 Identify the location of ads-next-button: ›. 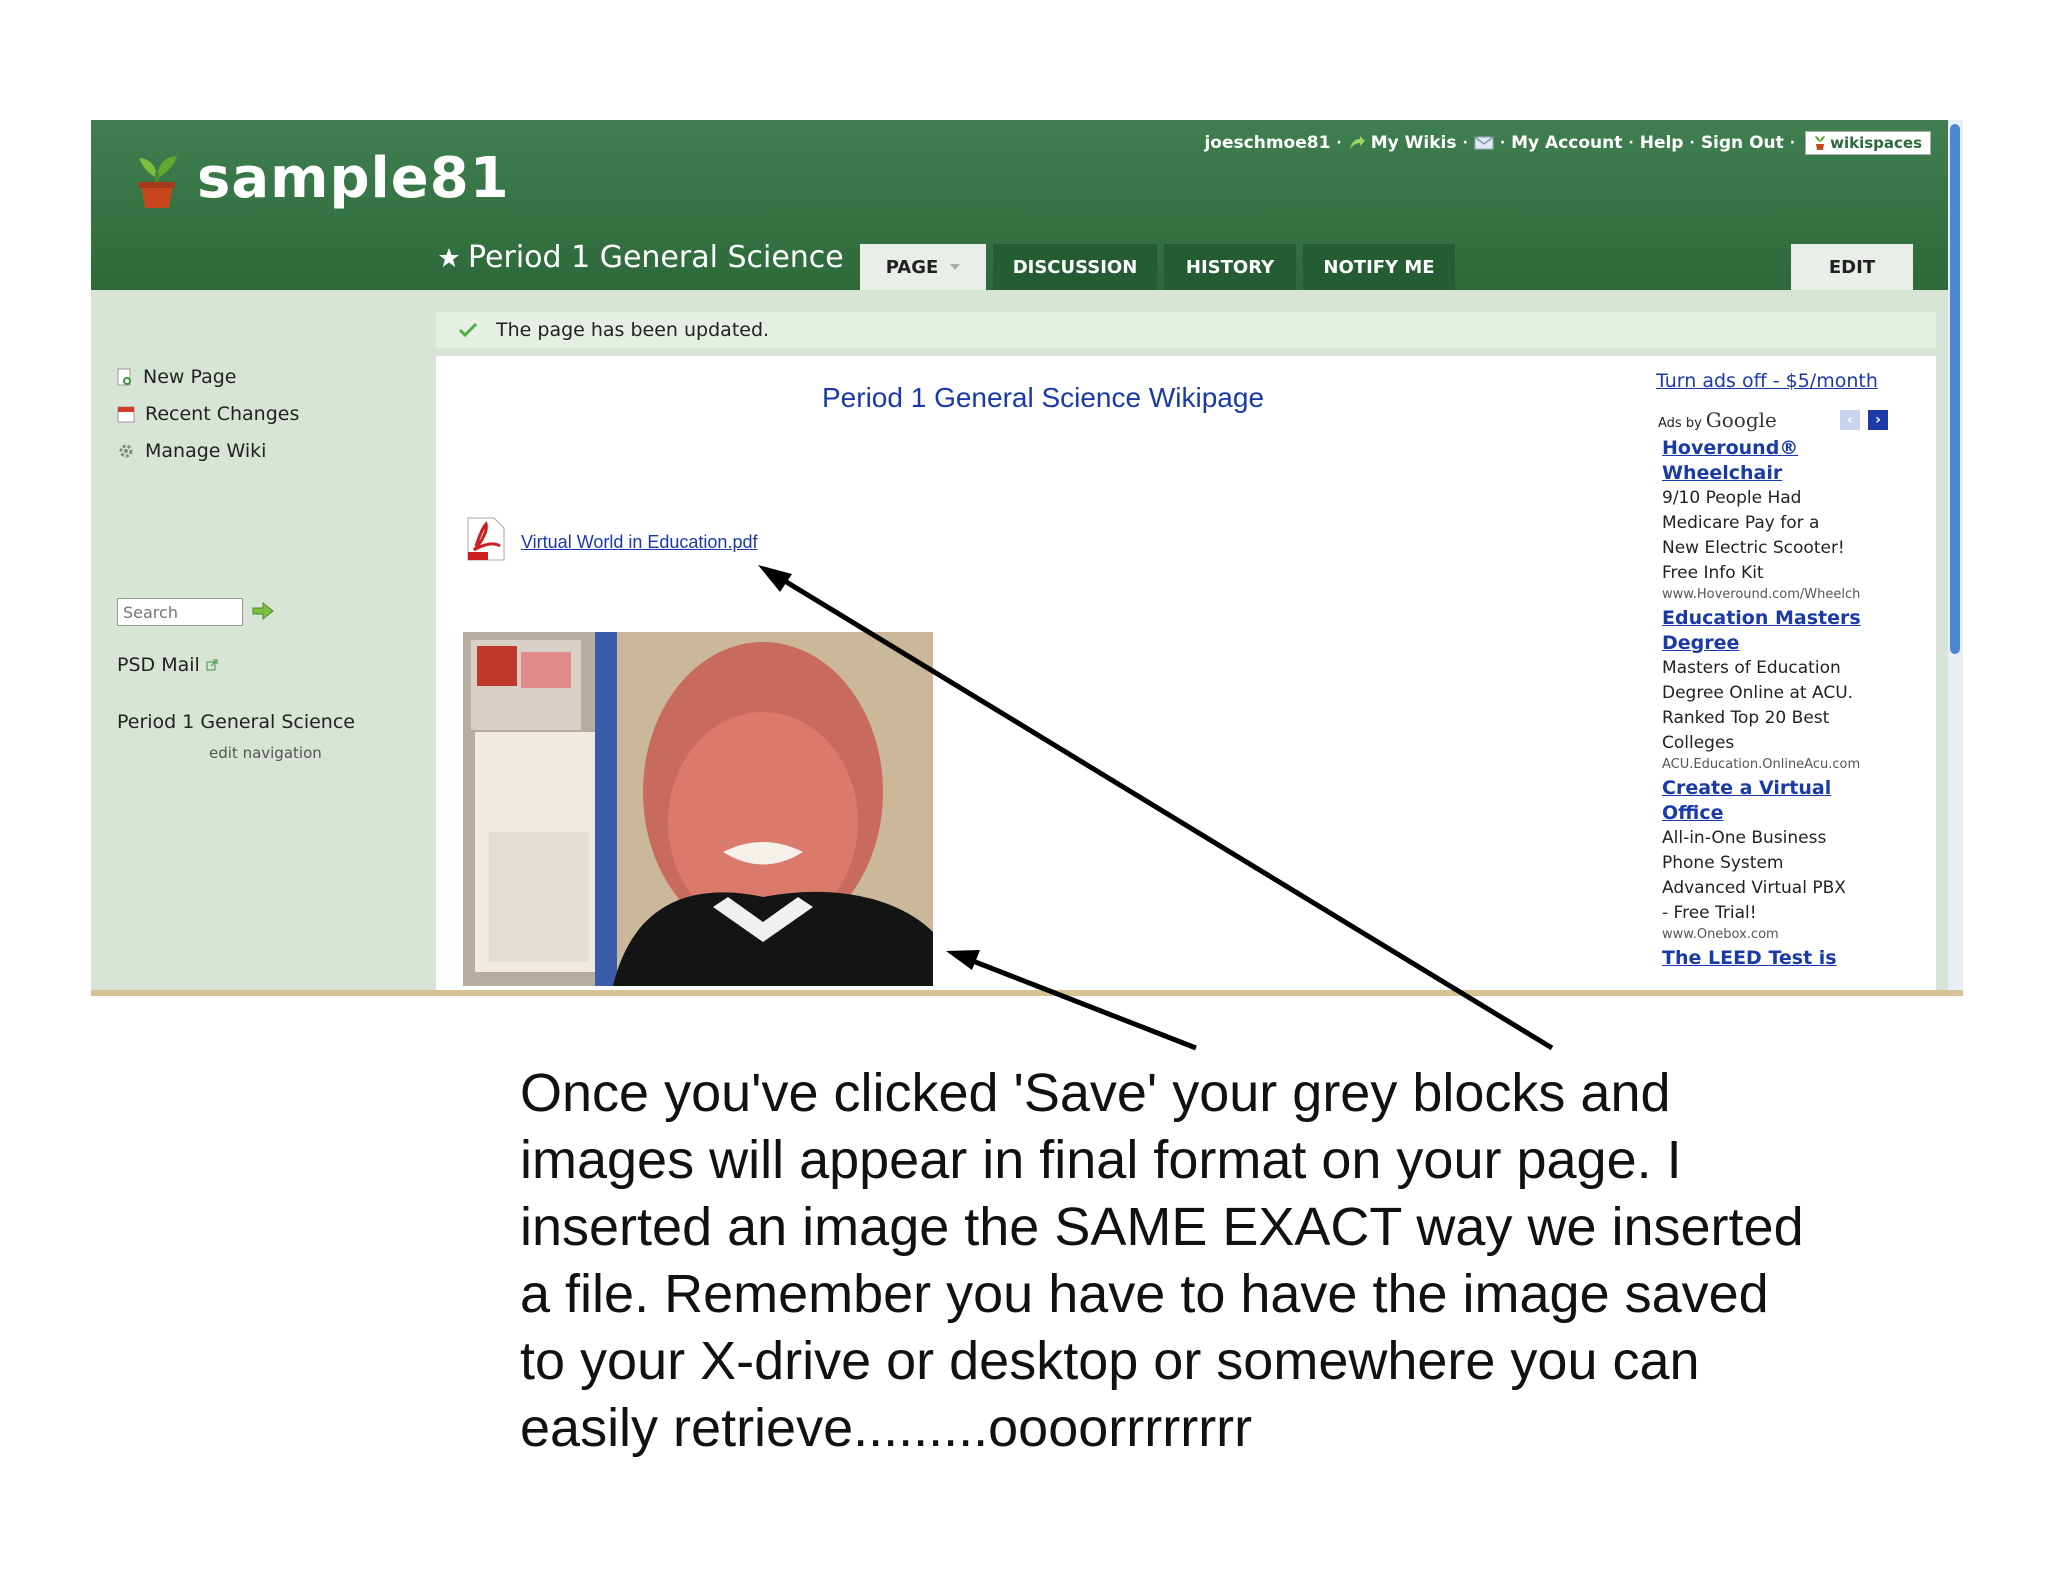
(1878, 420).